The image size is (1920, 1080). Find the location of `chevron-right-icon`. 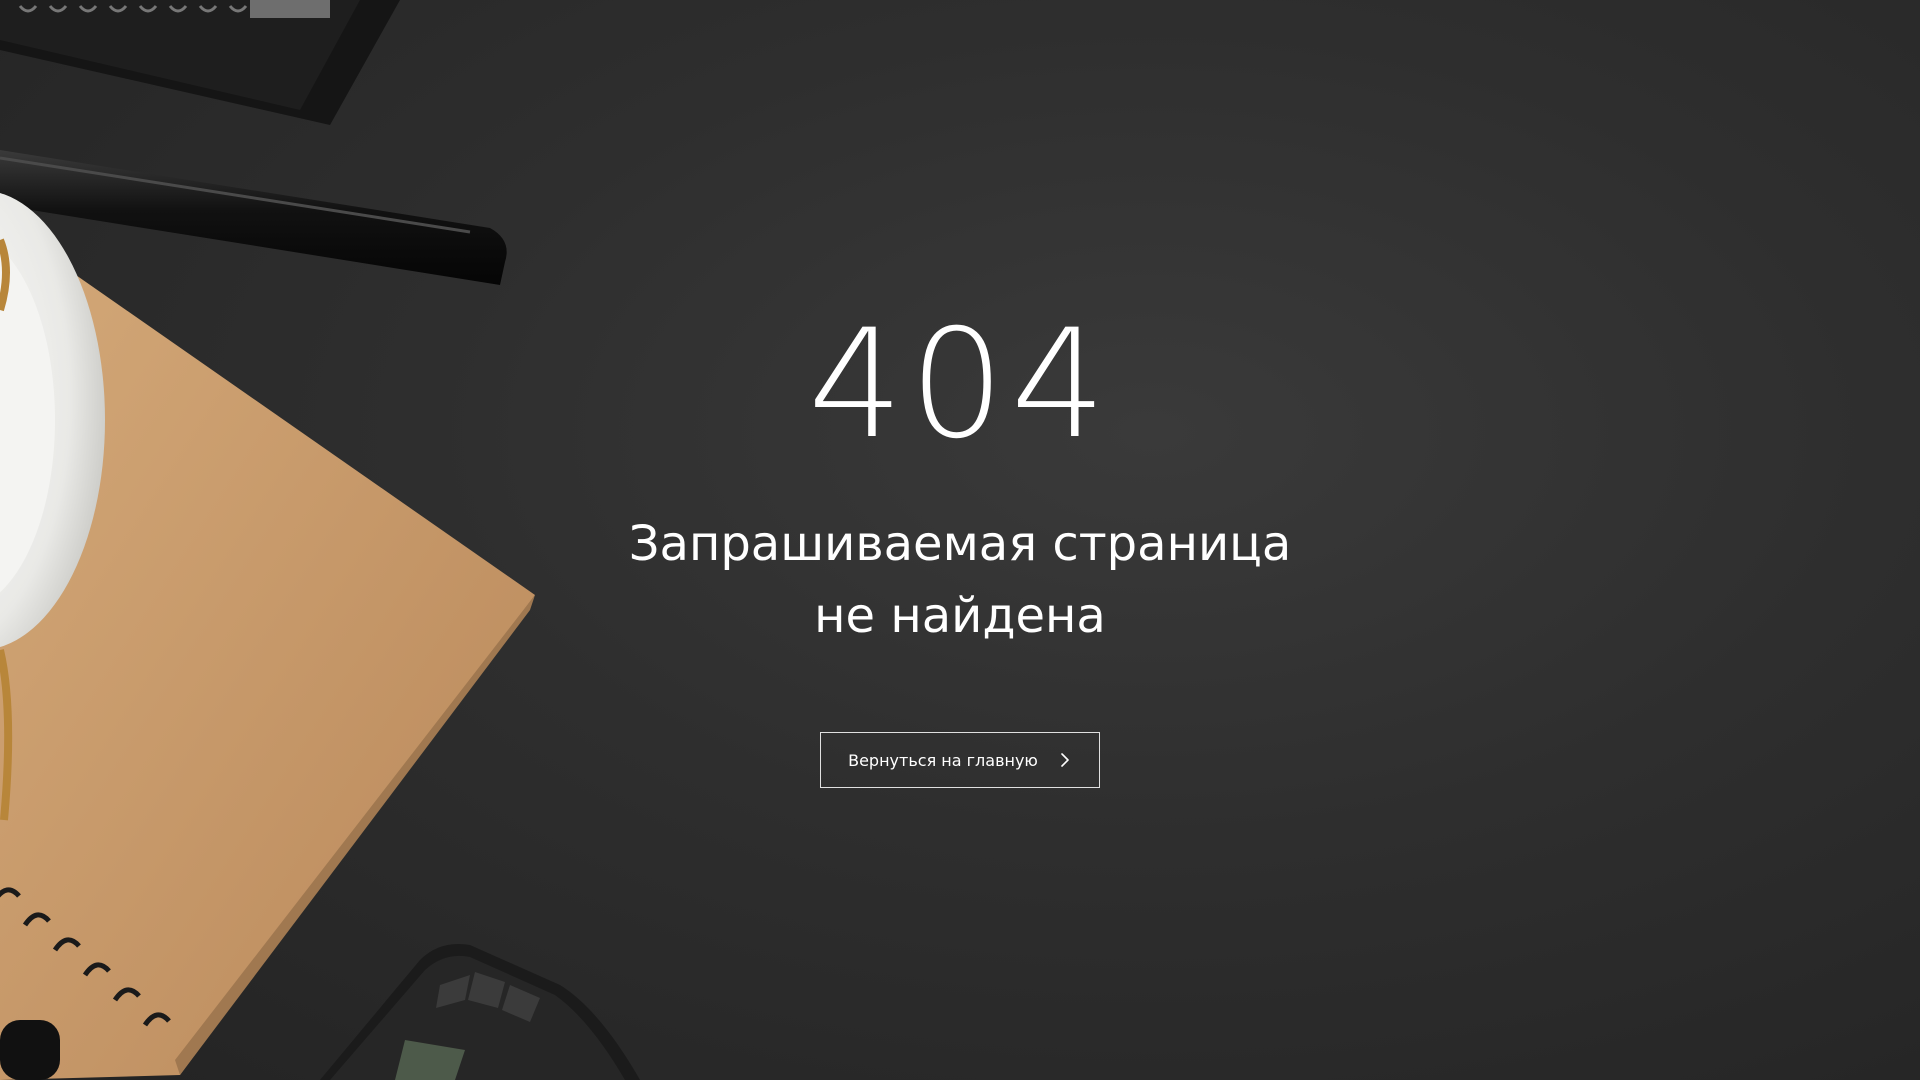

chevron-right-icon is located at coordinates (1065, 760).